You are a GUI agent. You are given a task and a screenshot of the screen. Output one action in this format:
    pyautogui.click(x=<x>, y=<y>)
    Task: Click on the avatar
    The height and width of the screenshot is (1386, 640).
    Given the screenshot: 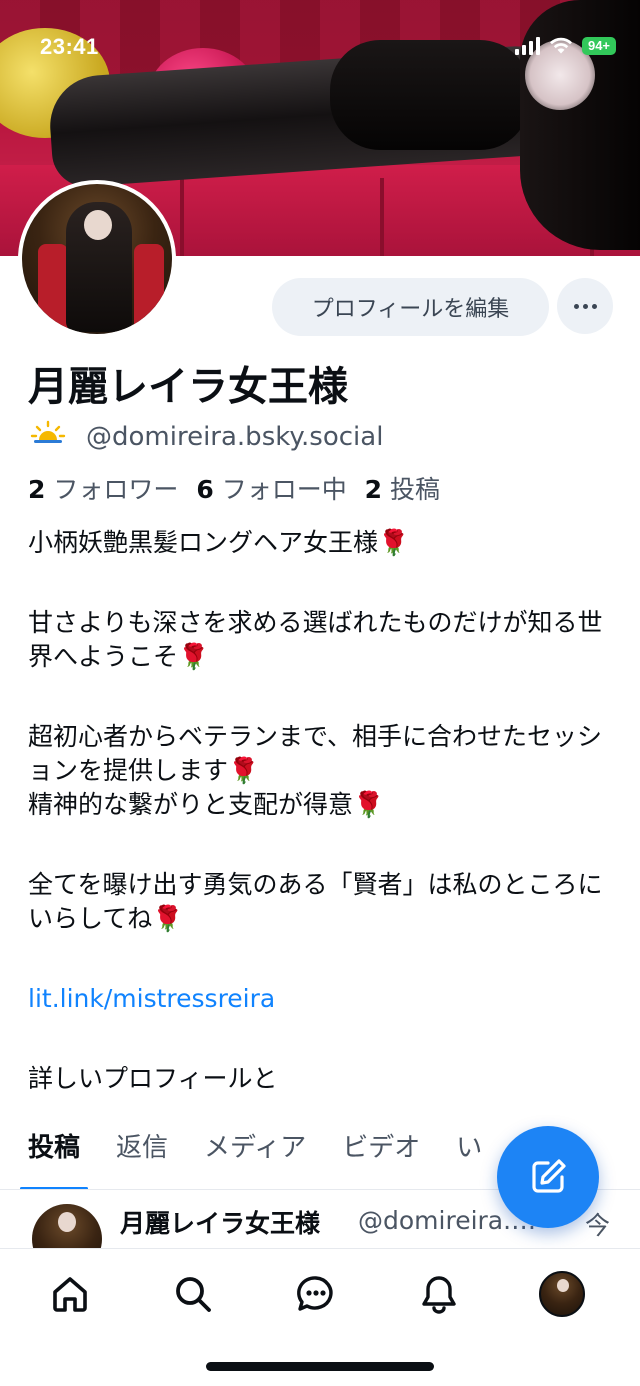 What is the action you would take?
    pyautogui.click(x=562, y=1294)
    